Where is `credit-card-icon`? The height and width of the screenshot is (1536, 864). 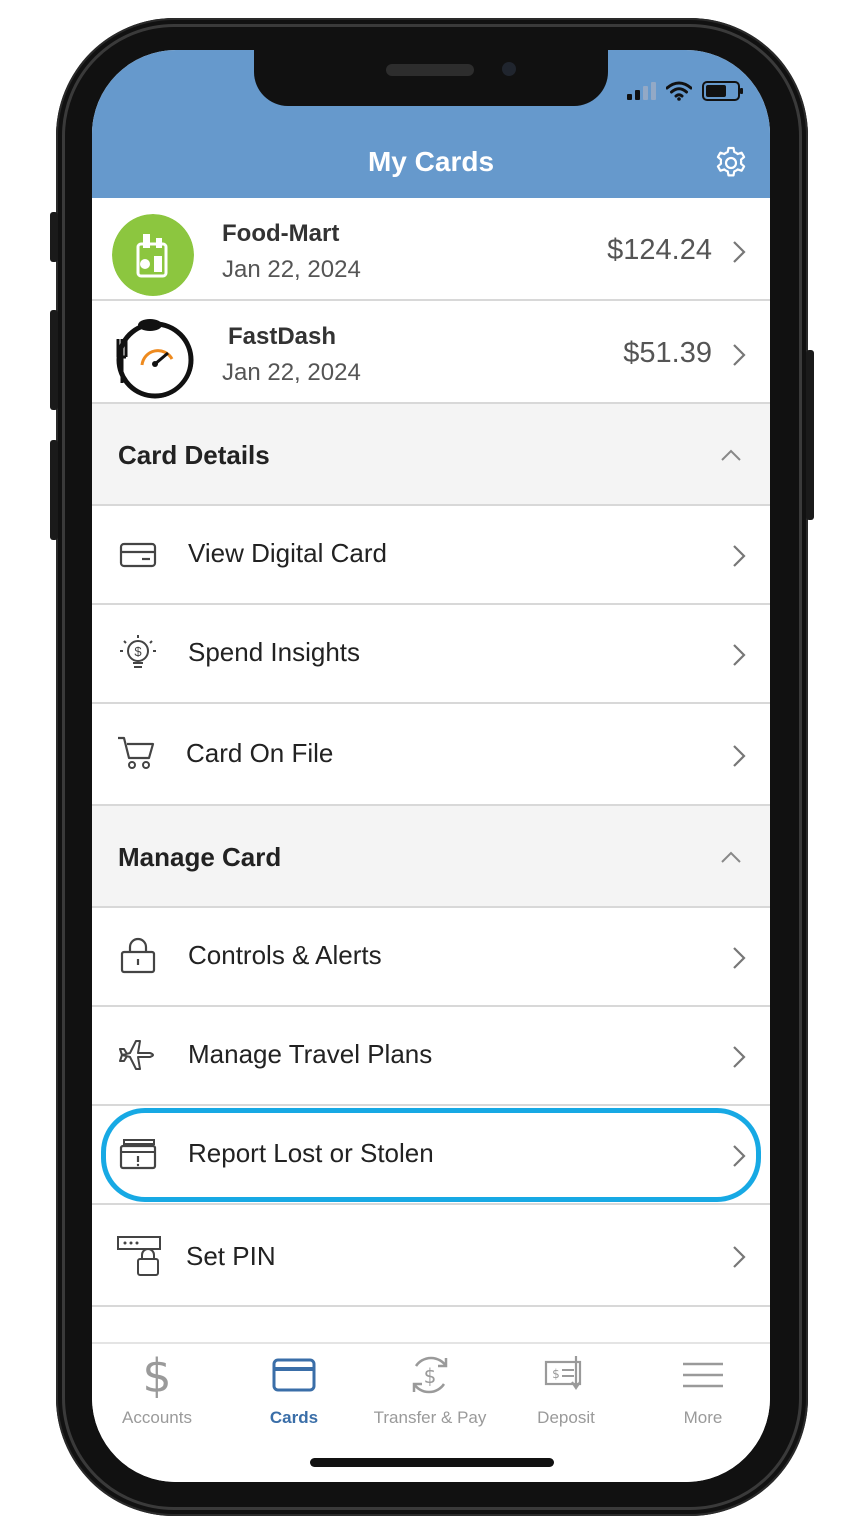
credit-card-icon is located at coordinates (138, 555).